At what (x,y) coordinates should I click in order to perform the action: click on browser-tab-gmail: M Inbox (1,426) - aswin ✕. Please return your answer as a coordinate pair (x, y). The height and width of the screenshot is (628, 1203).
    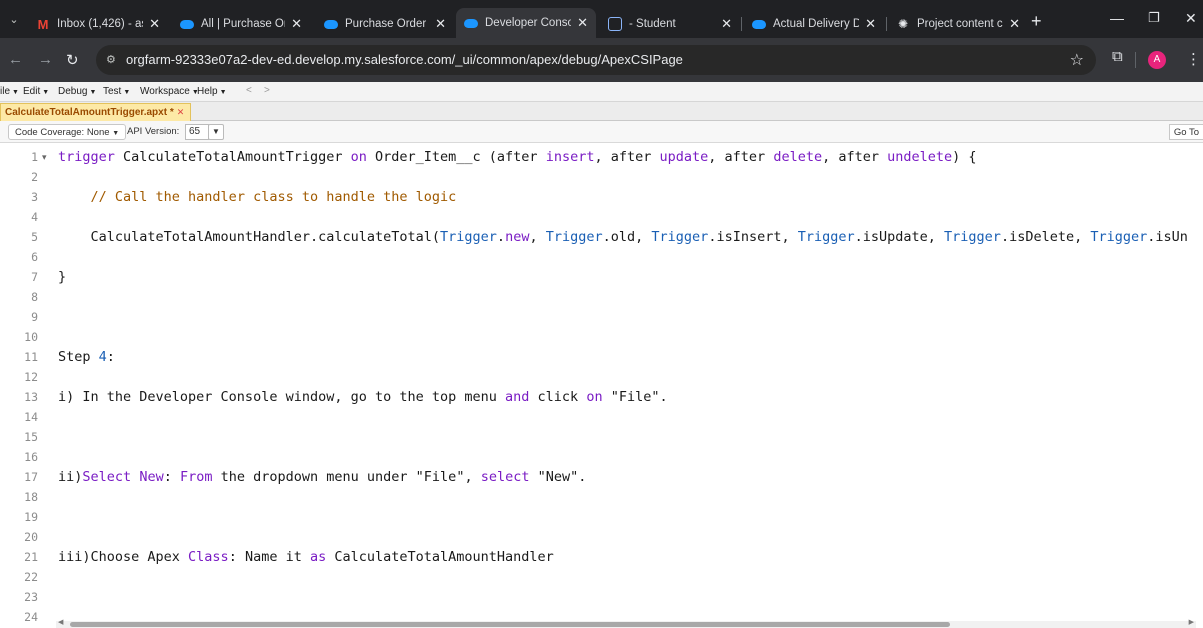
    Looking at the image, I should click on (98, 24).